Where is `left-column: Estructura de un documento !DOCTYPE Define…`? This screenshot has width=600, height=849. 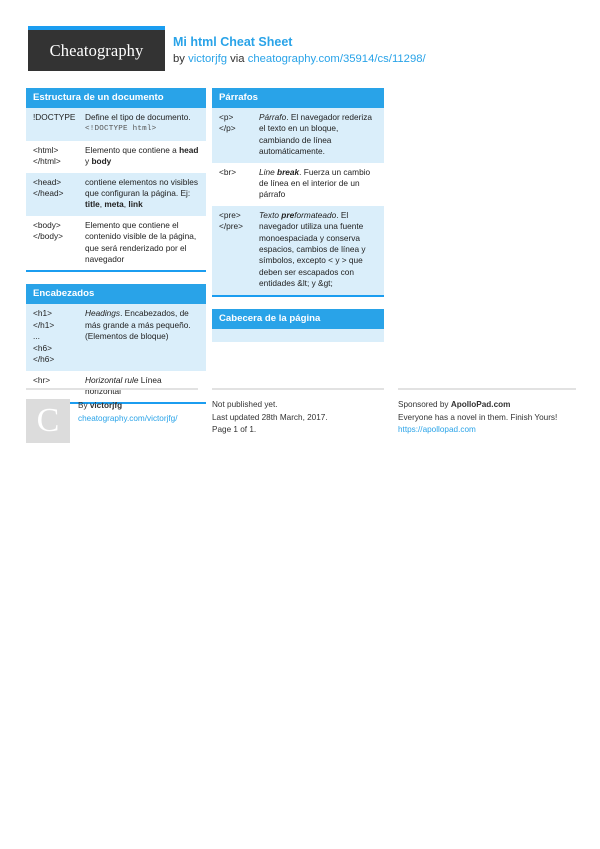 left-column: Estructura de un documento !DOCTYPE Define… is located at coordinates (116, 252).